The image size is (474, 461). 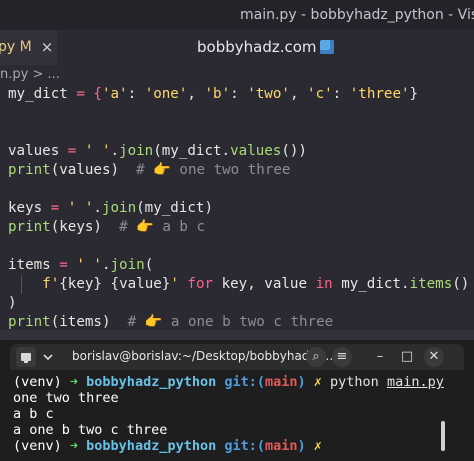 I want to click on tab-modified-indicator: M, so click(x=25, y=47).